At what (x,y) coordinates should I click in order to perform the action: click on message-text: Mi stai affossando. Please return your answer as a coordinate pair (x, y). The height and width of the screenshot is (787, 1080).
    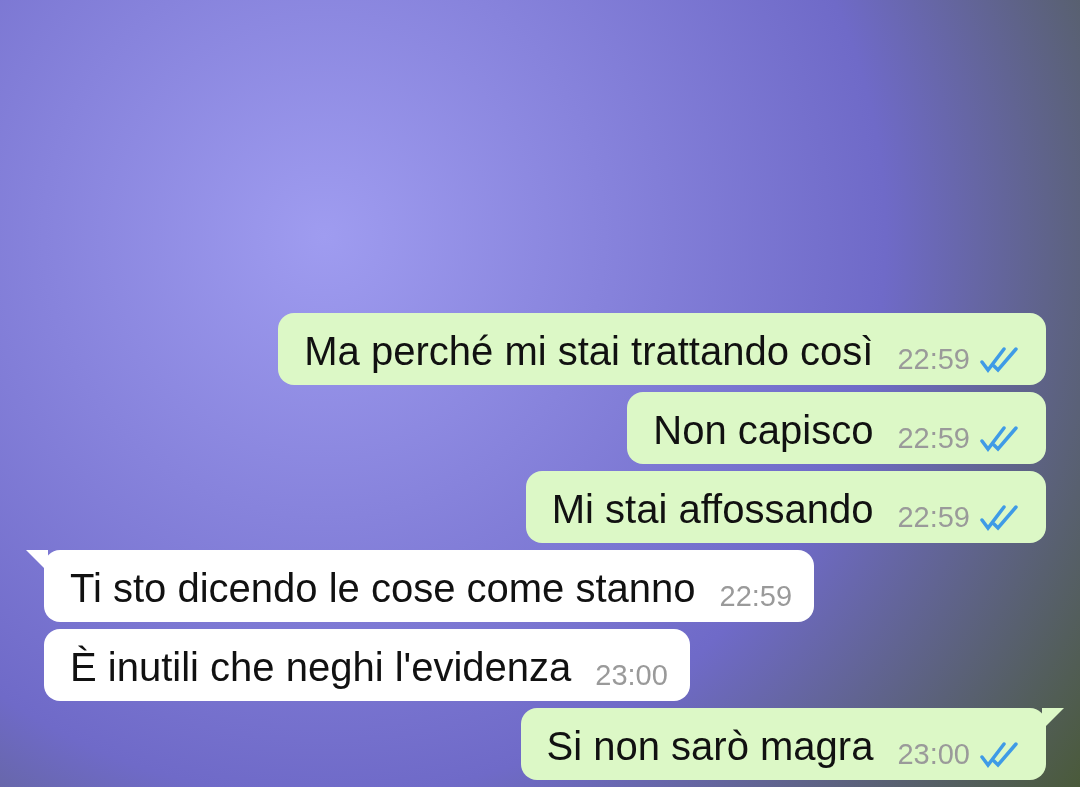
    Looking at the image, I should click on (712, 509).